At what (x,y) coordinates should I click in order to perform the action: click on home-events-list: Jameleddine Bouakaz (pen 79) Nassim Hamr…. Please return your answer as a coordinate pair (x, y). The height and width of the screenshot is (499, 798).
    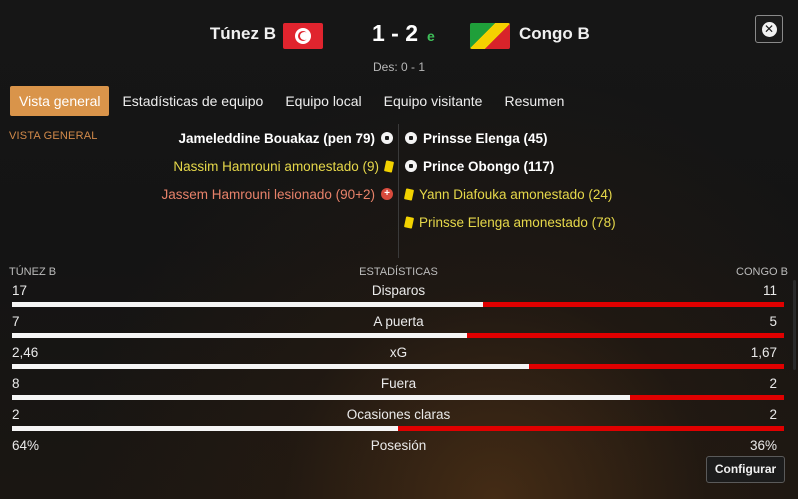
    Looking at the image, I should click on (244, 166).